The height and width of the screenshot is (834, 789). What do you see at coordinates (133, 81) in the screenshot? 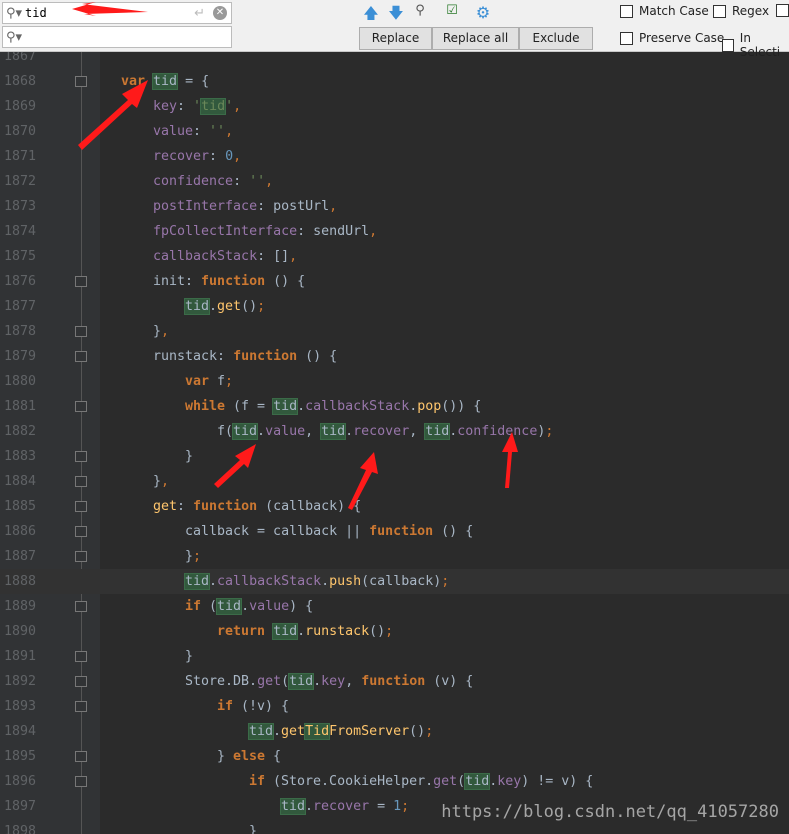
I see `code-token: var` at bounding box center [133, 81].